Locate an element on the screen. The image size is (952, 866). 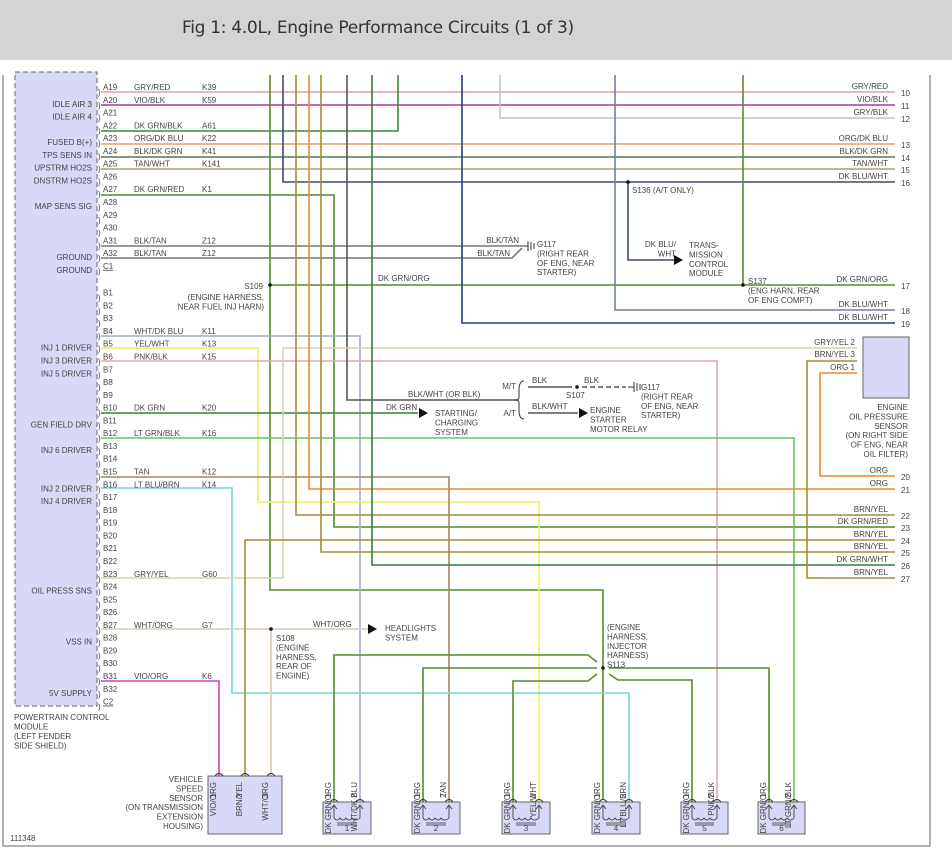
pcm-pin-number: B4 is located at coordinates (108, 331).